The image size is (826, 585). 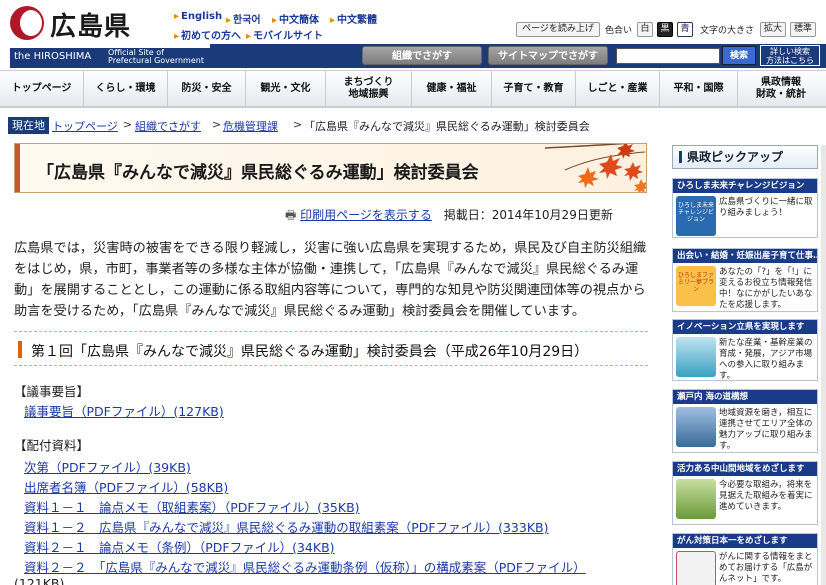 What do you see at coordinates (258, 173) in the screenshot?
I see `page-title: 「広島県『みんなで減災』県民総ぐるみ運動」検討委員会` at bounding box center [258, 173].